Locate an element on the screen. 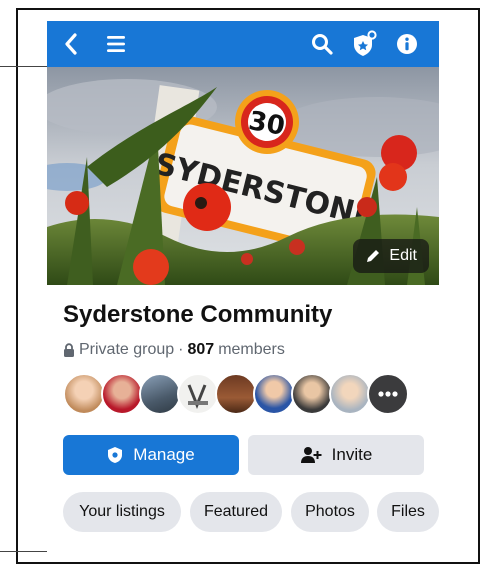 This screenshot has height=571, width=491. member-label: members is located at coordinates (251, 349).